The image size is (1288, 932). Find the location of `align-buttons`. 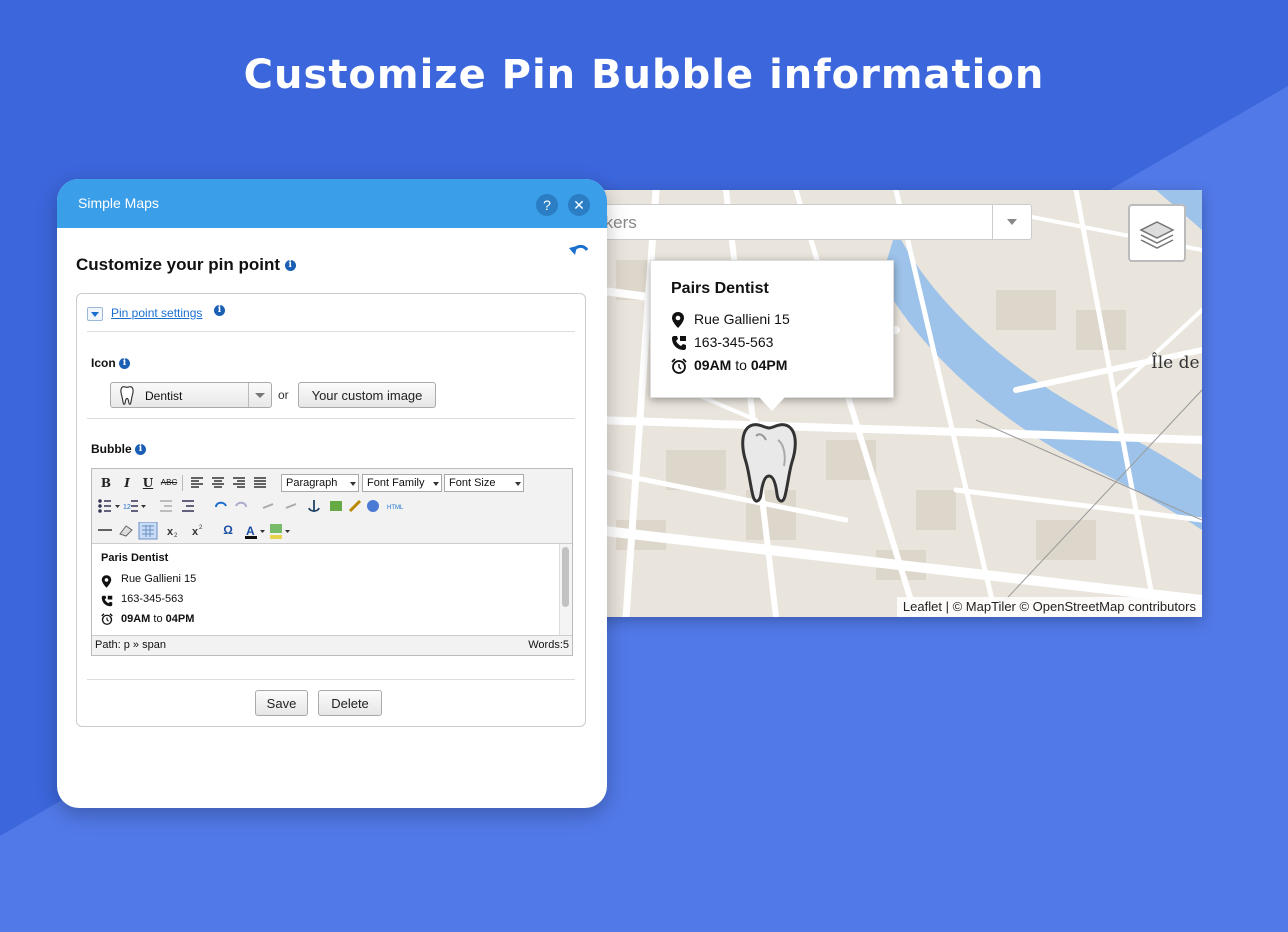

align-buttons is located at coordinates (231, 483).